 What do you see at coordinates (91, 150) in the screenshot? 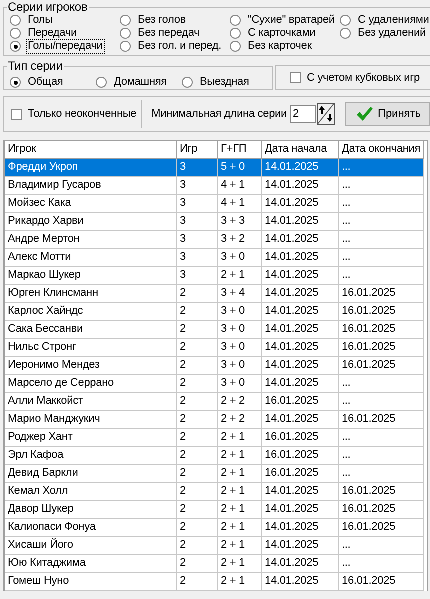
I see `column-header: Игрок` at bounding box center [91, 150].